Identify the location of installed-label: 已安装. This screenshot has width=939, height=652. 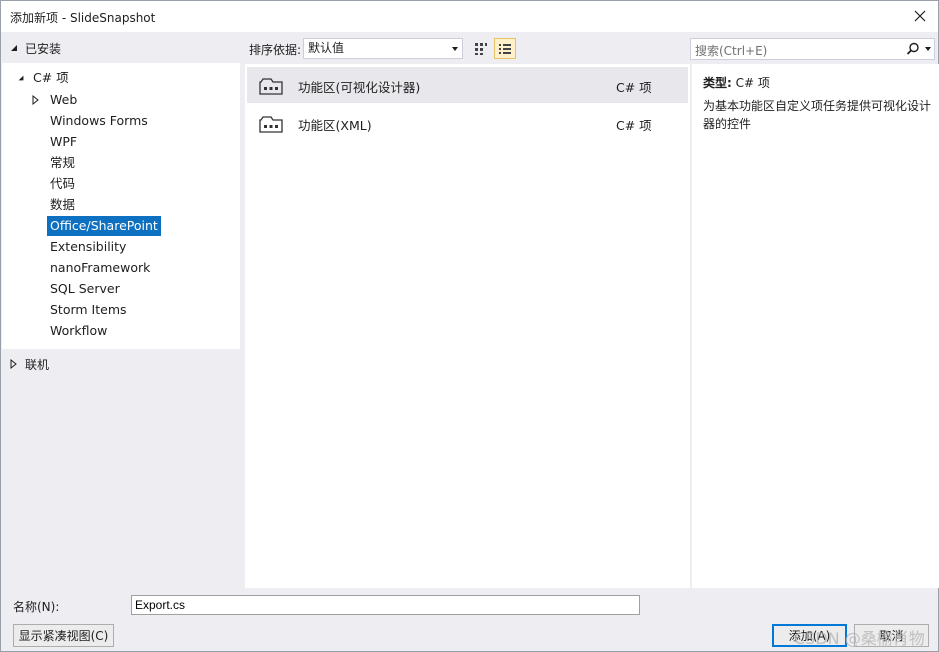
(43, 48).